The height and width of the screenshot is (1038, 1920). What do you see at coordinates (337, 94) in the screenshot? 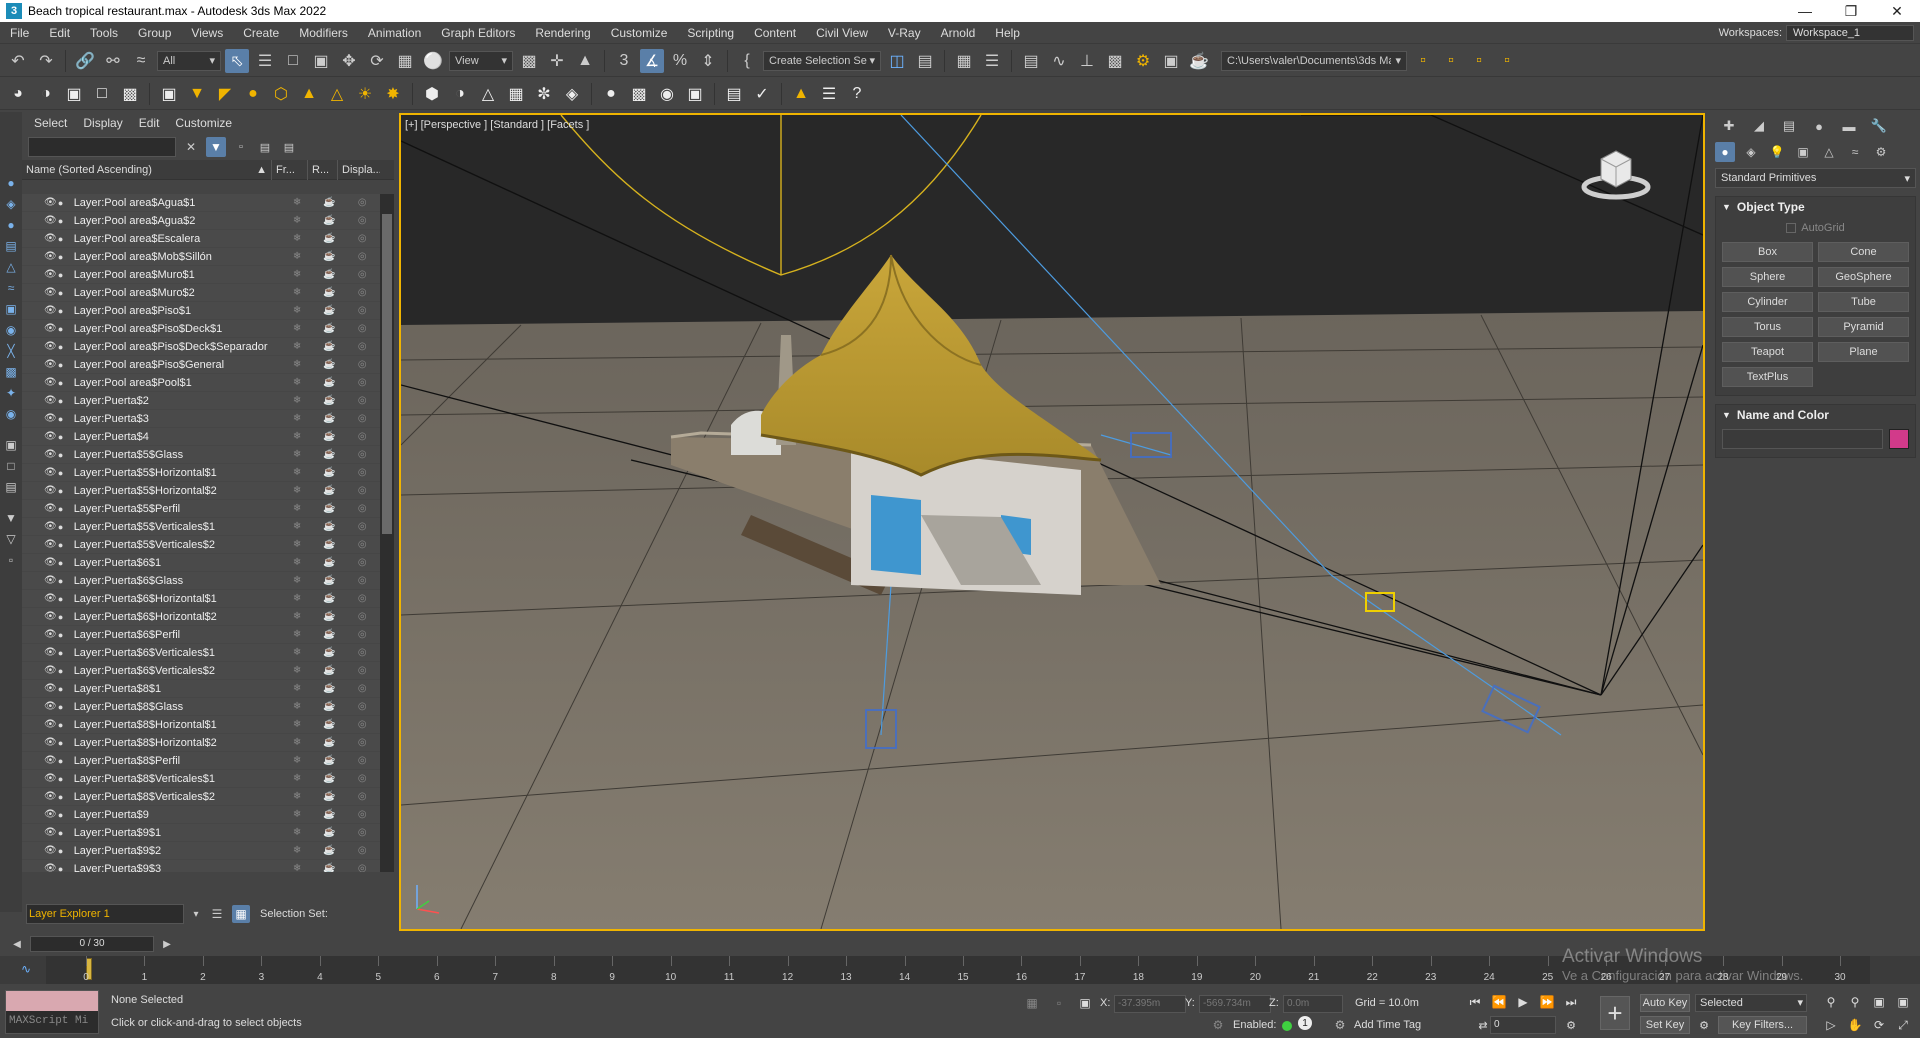
I see `ies-light-icon: △` at bounding box center [337, 94].